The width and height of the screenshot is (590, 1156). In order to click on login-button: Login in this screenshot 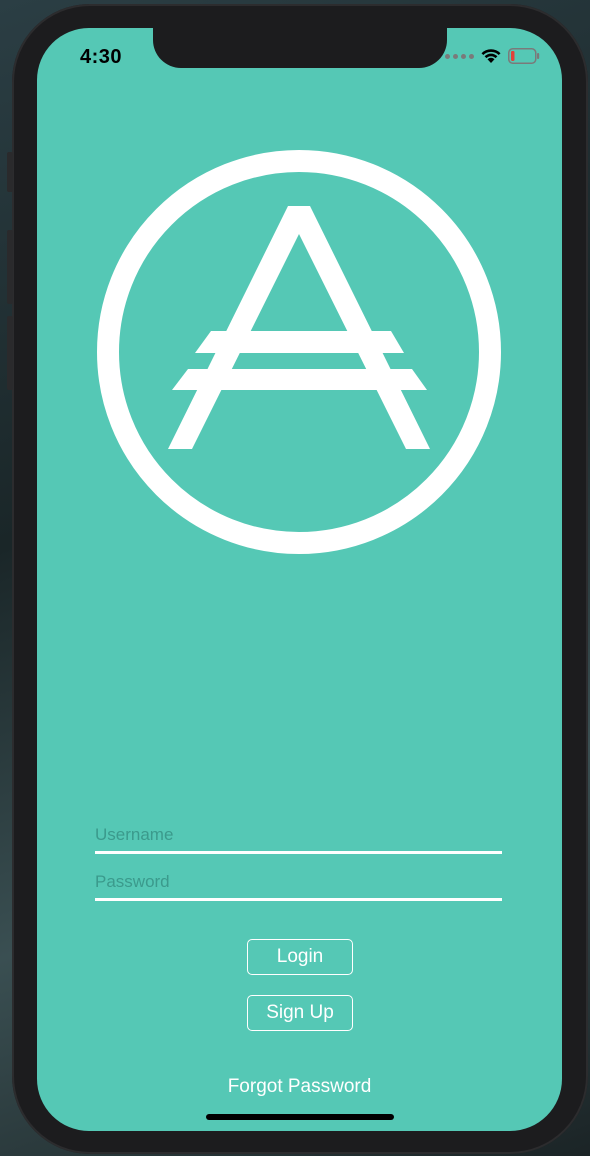, I will do `click(300, 957)`.